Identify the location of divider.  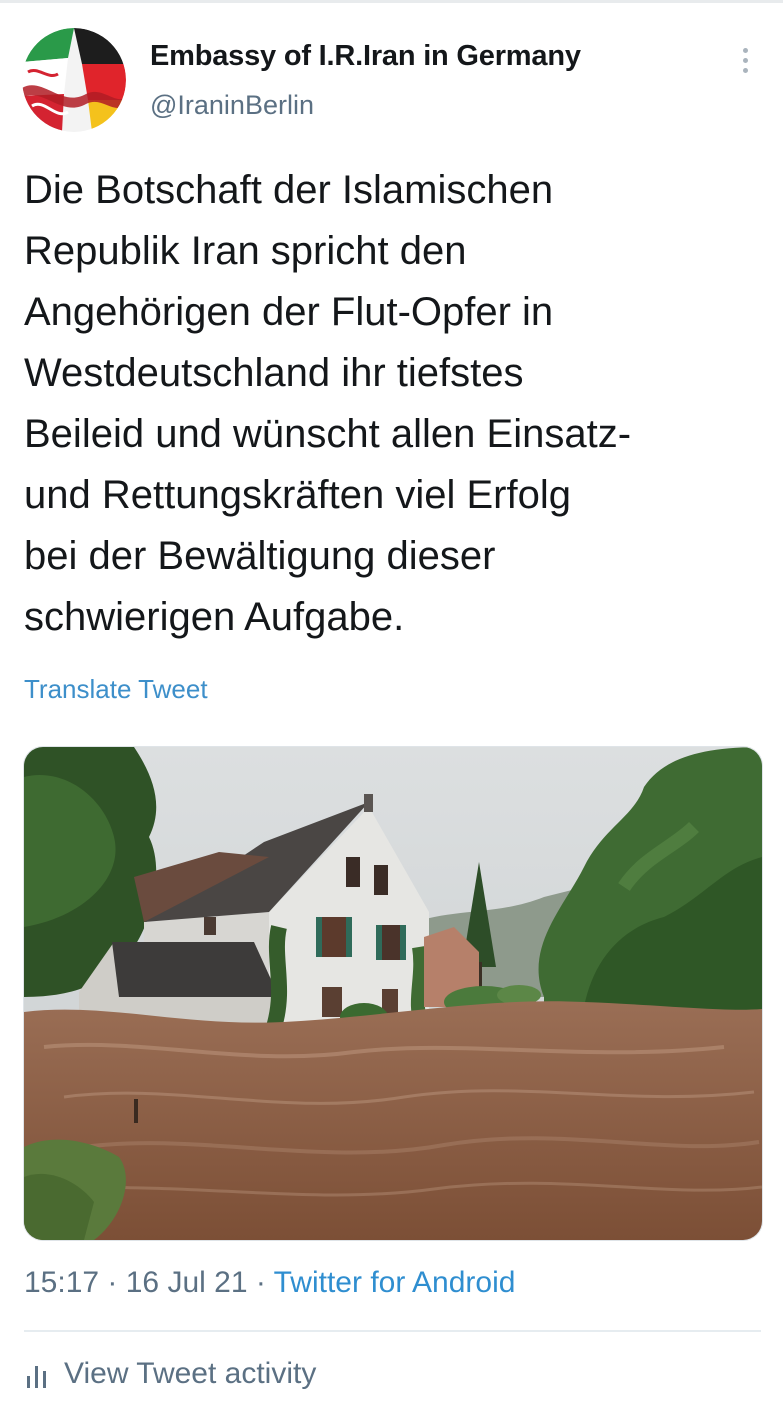
(392, 1331).